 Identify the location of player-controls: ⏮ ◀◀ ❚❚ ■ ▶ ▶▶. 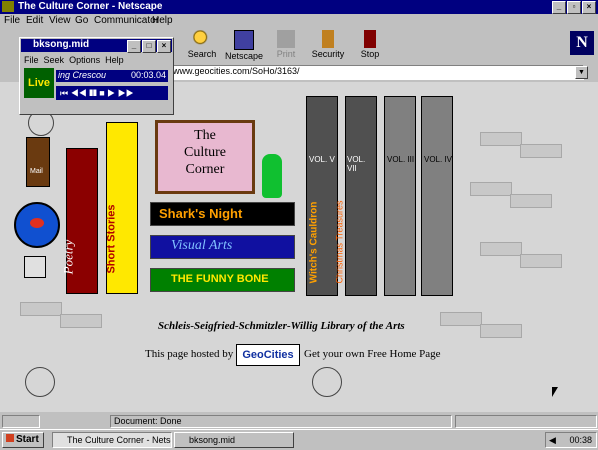
(112, 93).